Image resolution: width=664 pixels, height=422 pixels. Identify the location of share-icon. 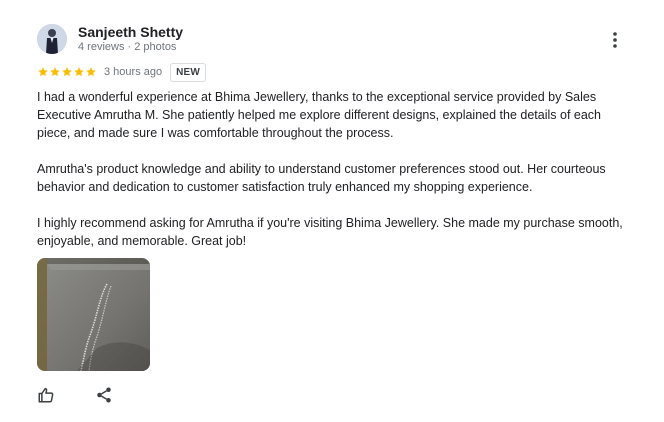
(104, 395).